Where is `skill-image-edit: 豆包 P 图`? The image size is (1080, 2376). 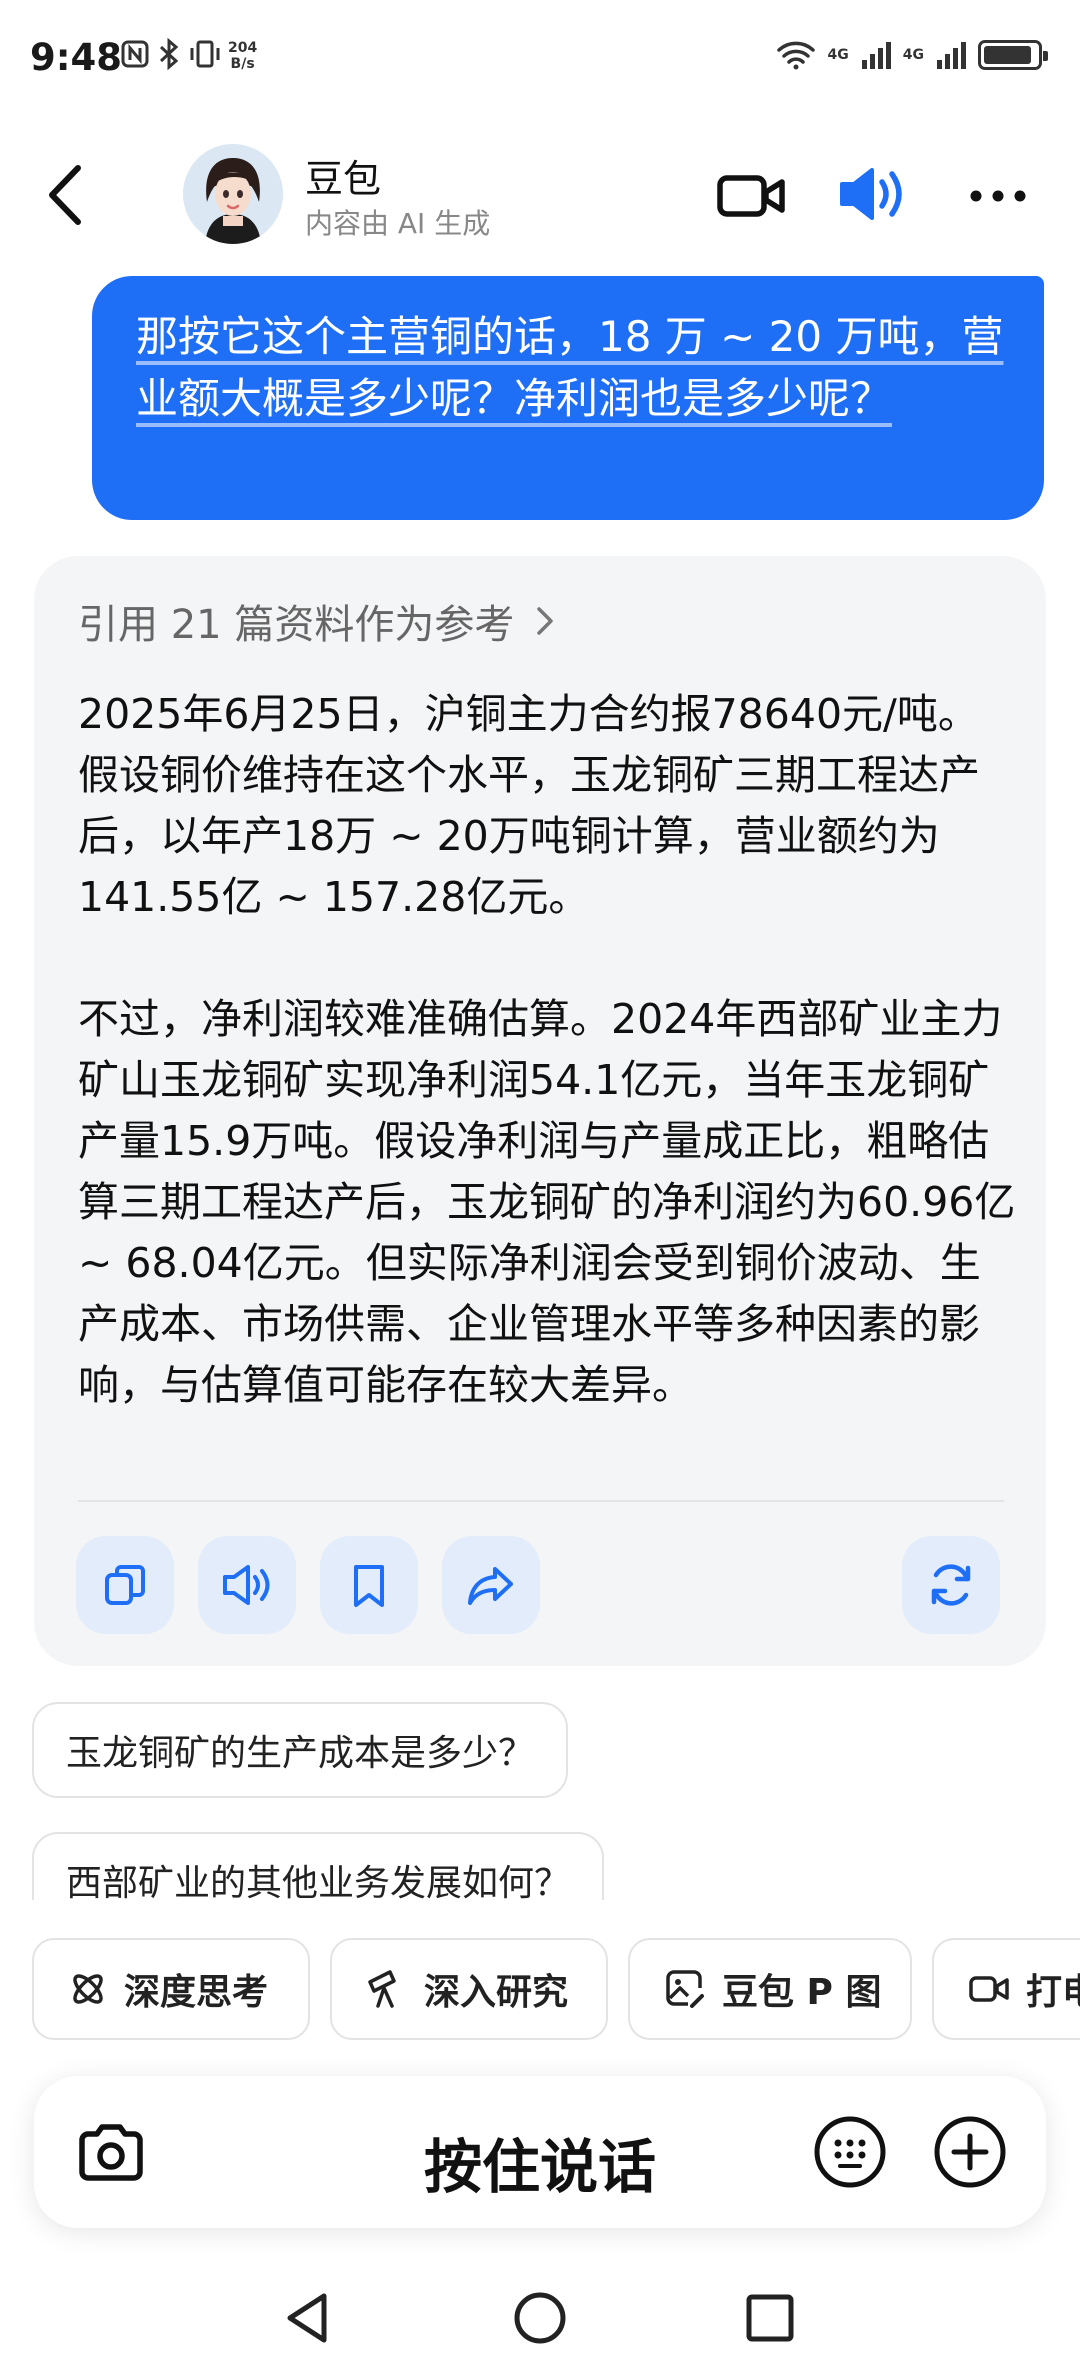 skill-image-edit: 豆包 P 图 is located at coordinates (770, 1989).